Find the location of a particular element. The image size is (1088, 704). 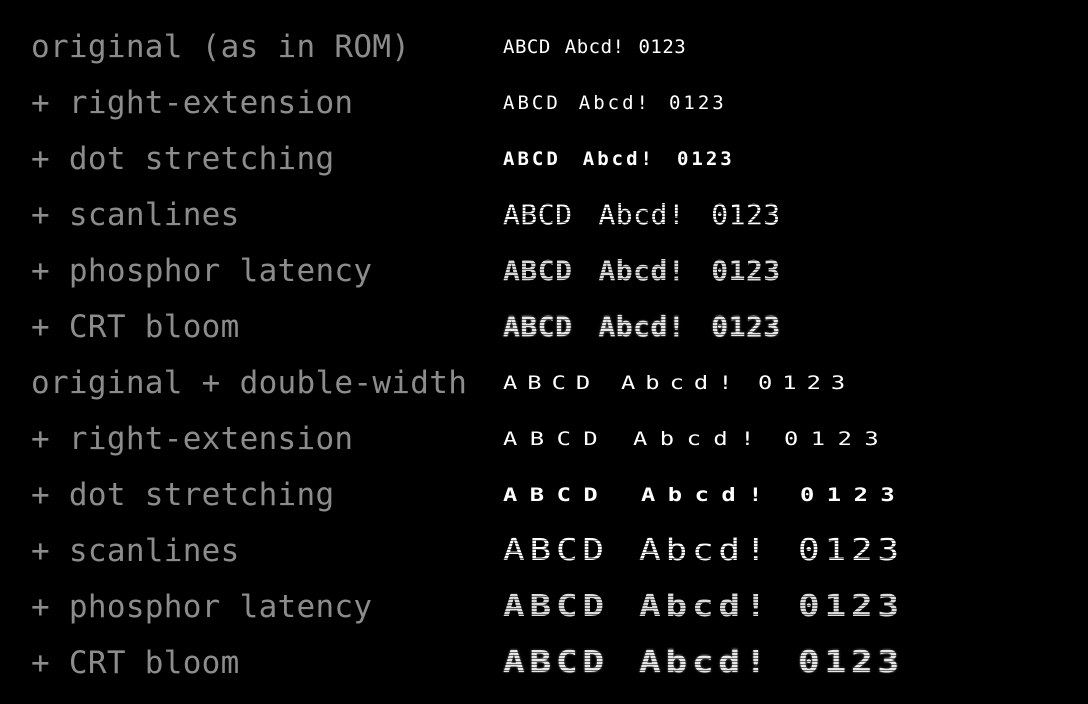

row-double-dot-stretching: + dot stretching ABCD Abcd! 0123 is located at coordinates (544, 495).